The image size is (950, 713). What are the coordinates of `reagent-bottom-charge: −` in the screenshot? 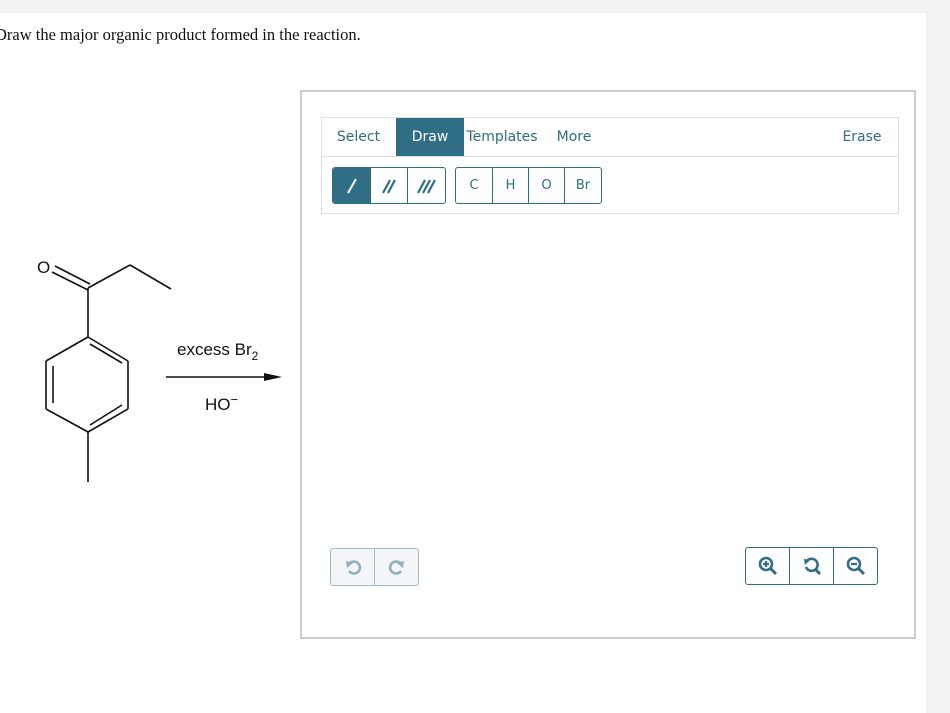 It's located at (235, 399).